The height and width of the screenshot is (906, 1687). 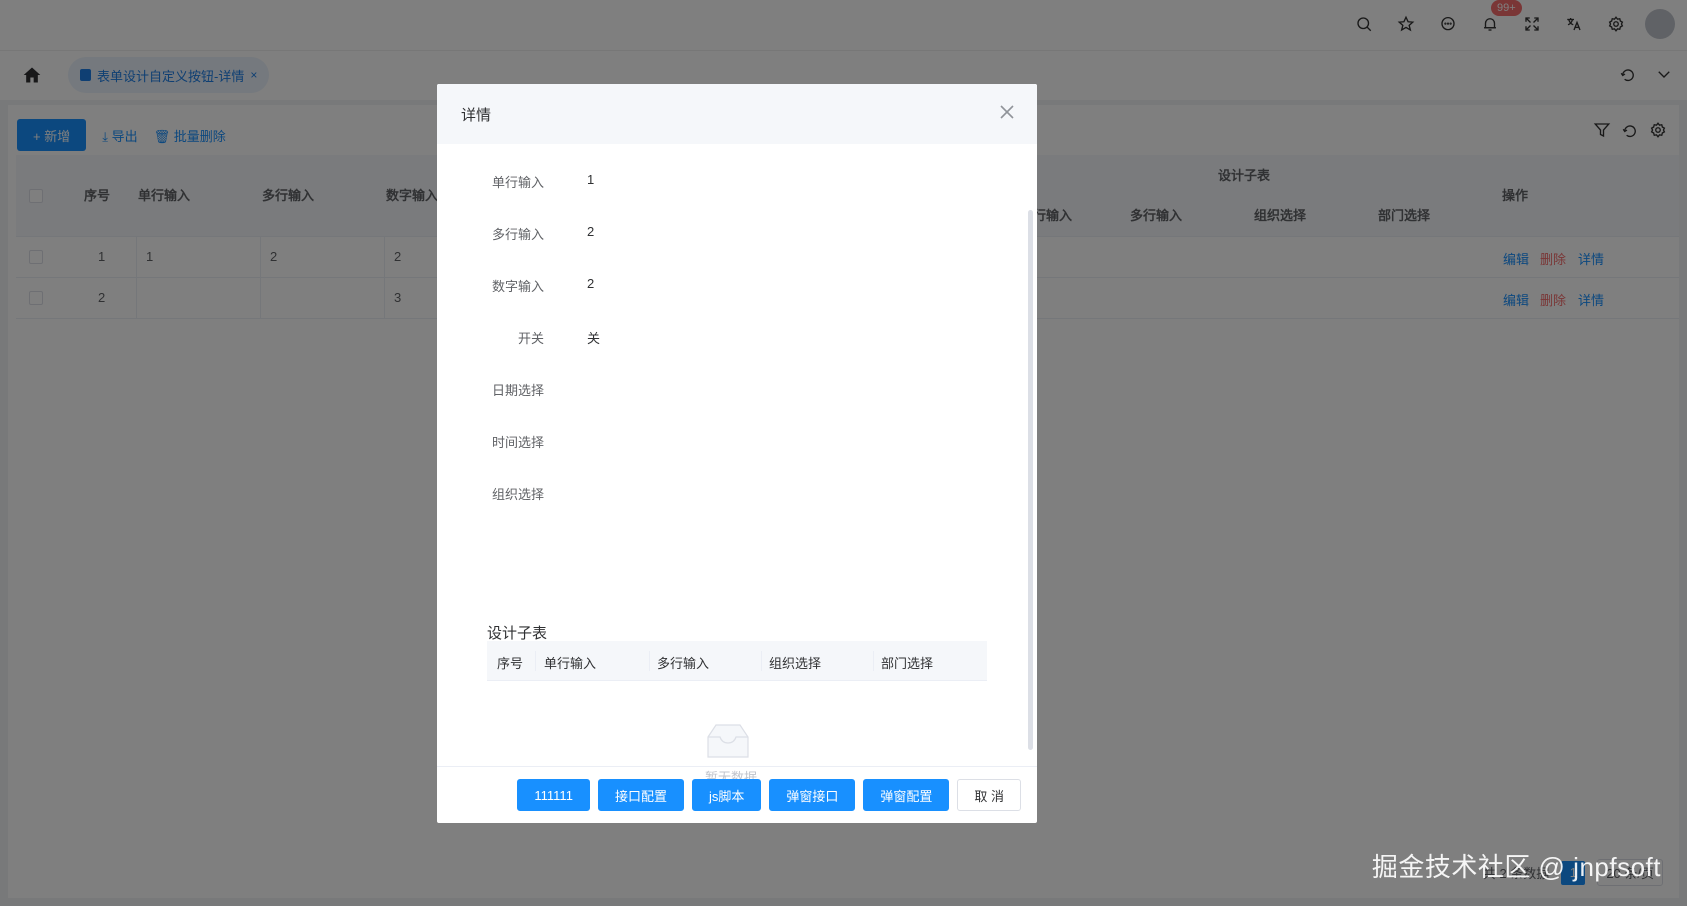 I want to click on field-label: 时间选择, so click(x=517, y=442).